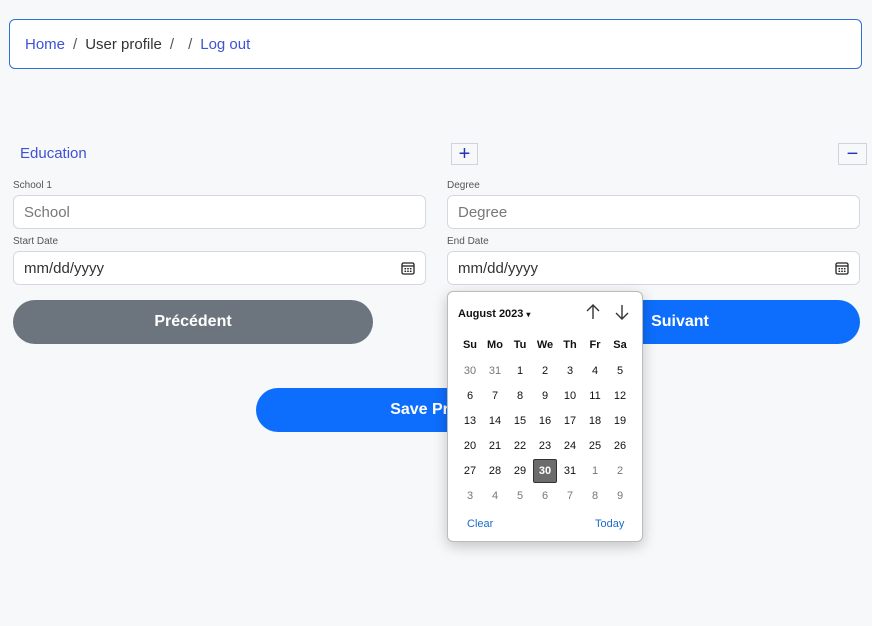  What do you see at coordinates (45, 44) in the screenshot?
I see `breadcrumb-home-link: Home` at bounding box center [45, 44].